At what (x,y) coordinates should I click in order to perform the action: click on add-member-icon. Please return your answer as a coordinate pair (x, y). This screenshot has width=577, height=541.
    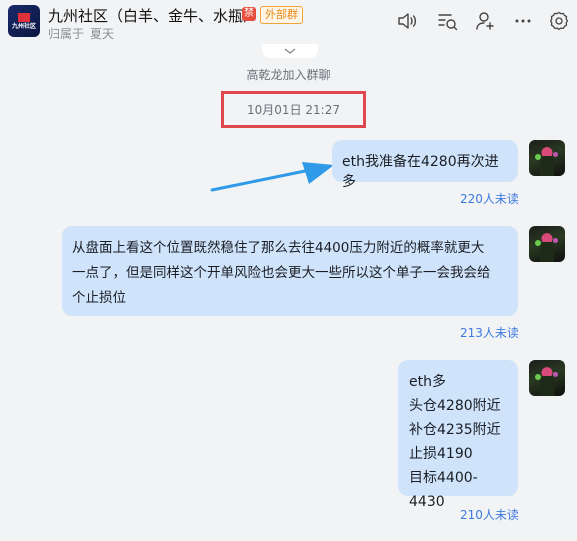
    Looking at the image, I should click on (485, 21).